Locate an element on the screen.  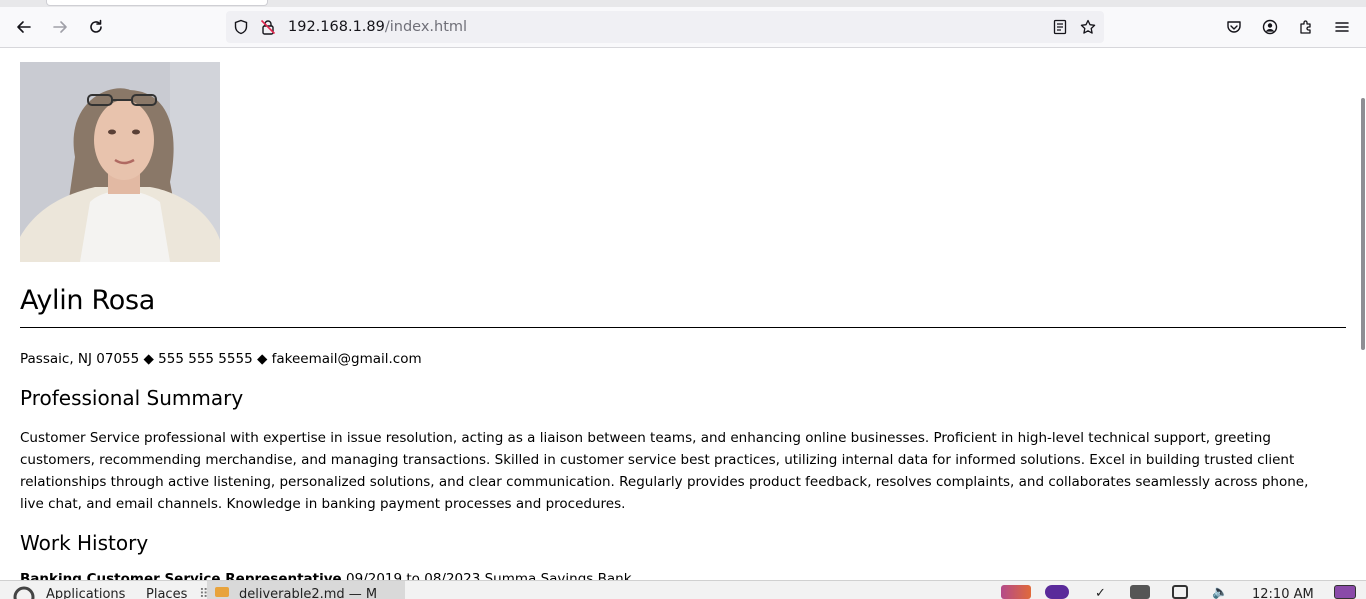
pocket-icon is located at coordinates (1234, 27).